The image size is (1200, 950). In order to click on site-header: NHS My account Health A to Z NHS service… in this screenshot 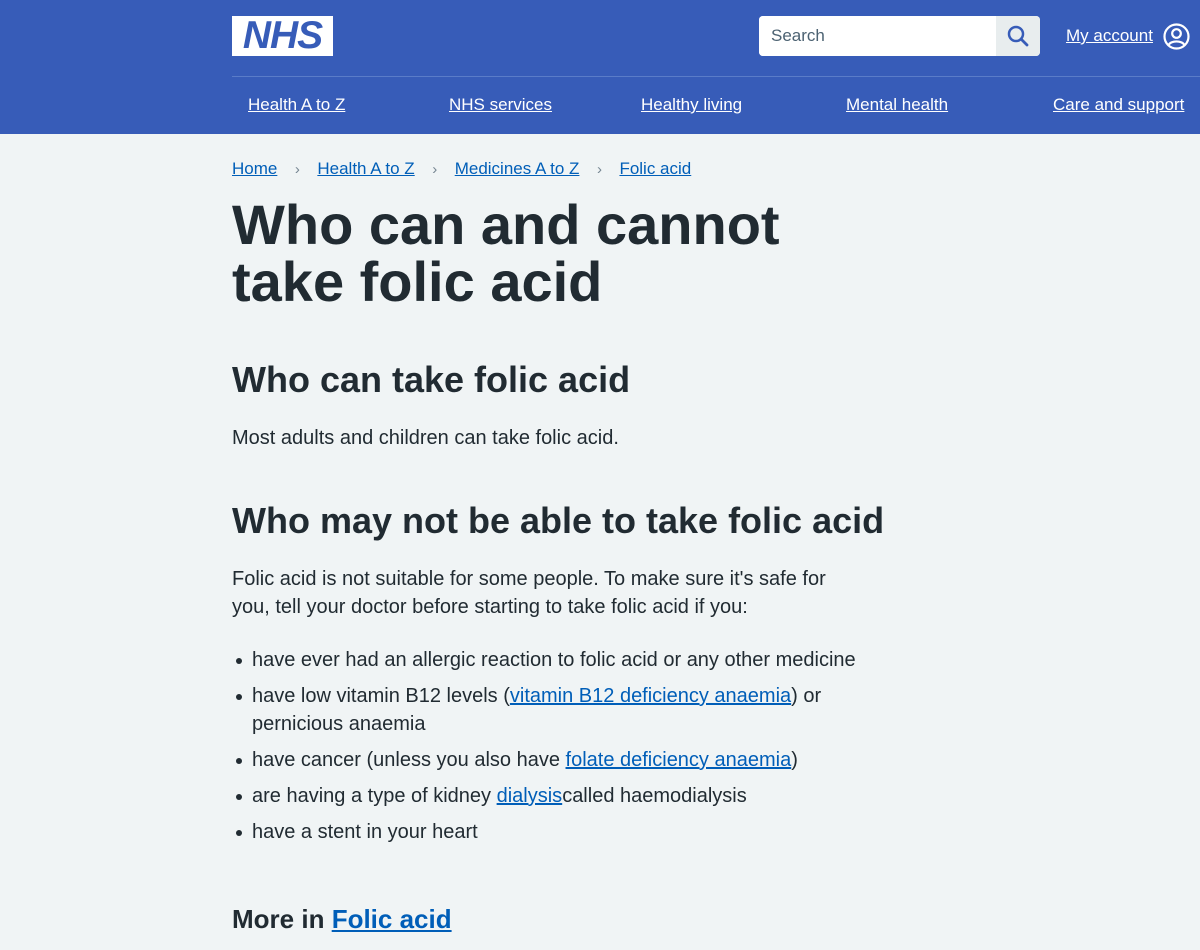, I will do `click(600, 67)`.